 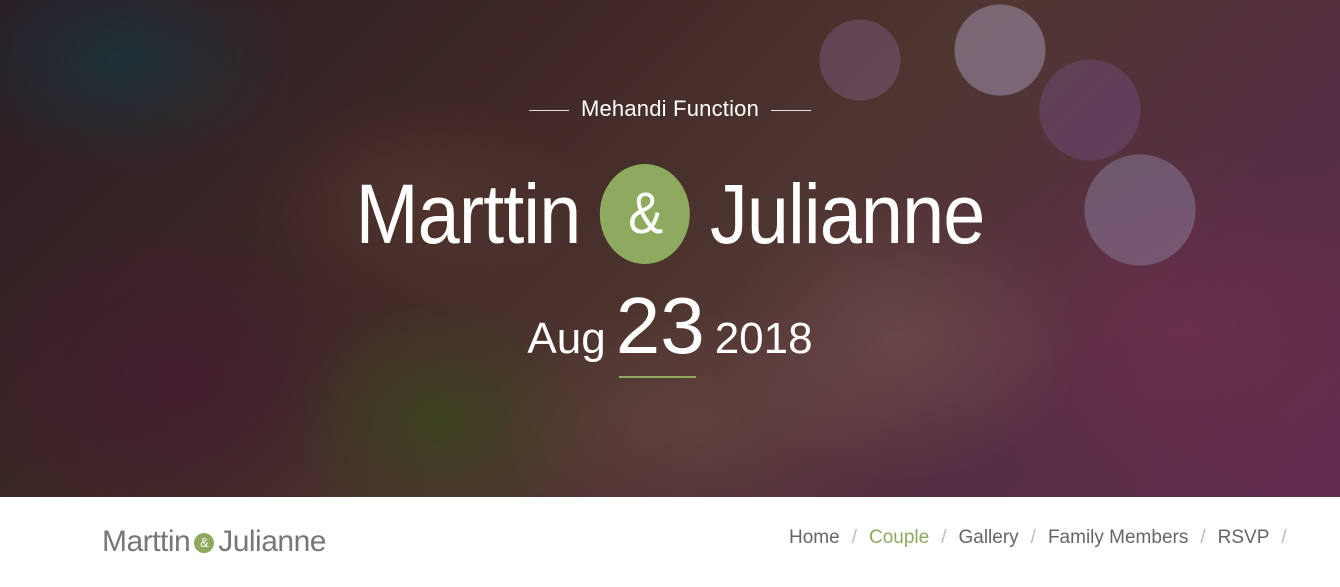 What do you see at coordinates (566, 338) in the screenshot?
I see `date-month: Aug` at bounding box center [566, 338].